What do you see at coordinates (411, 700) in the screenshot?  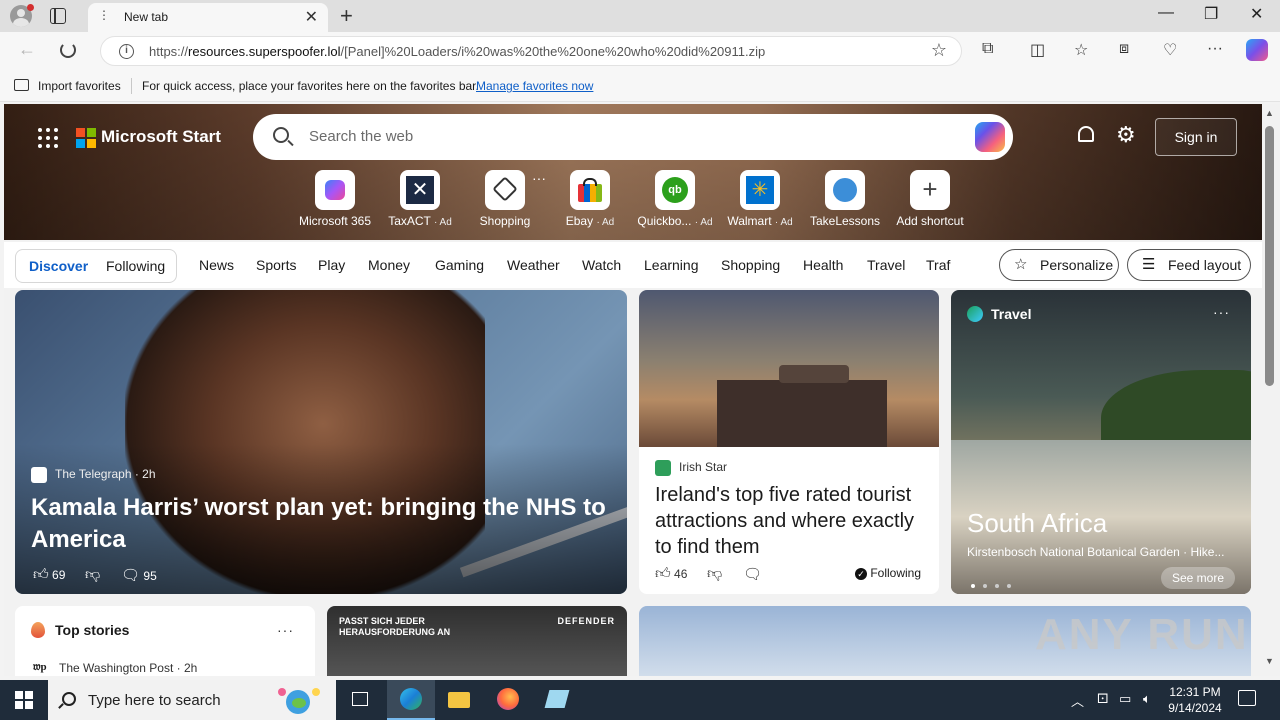 I see `edge-taskbar-icon` at bounding box center [411, 700].